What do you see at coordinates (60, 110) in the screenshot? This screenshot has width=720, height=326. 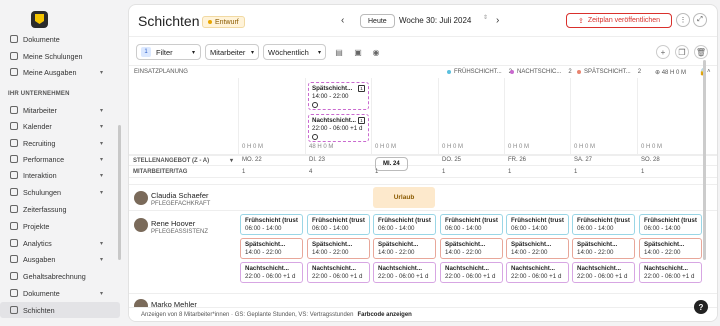 I see `sidebar-item-mitarbeiter: Mitarbeiter ▾` at bounding box center [60, 110].